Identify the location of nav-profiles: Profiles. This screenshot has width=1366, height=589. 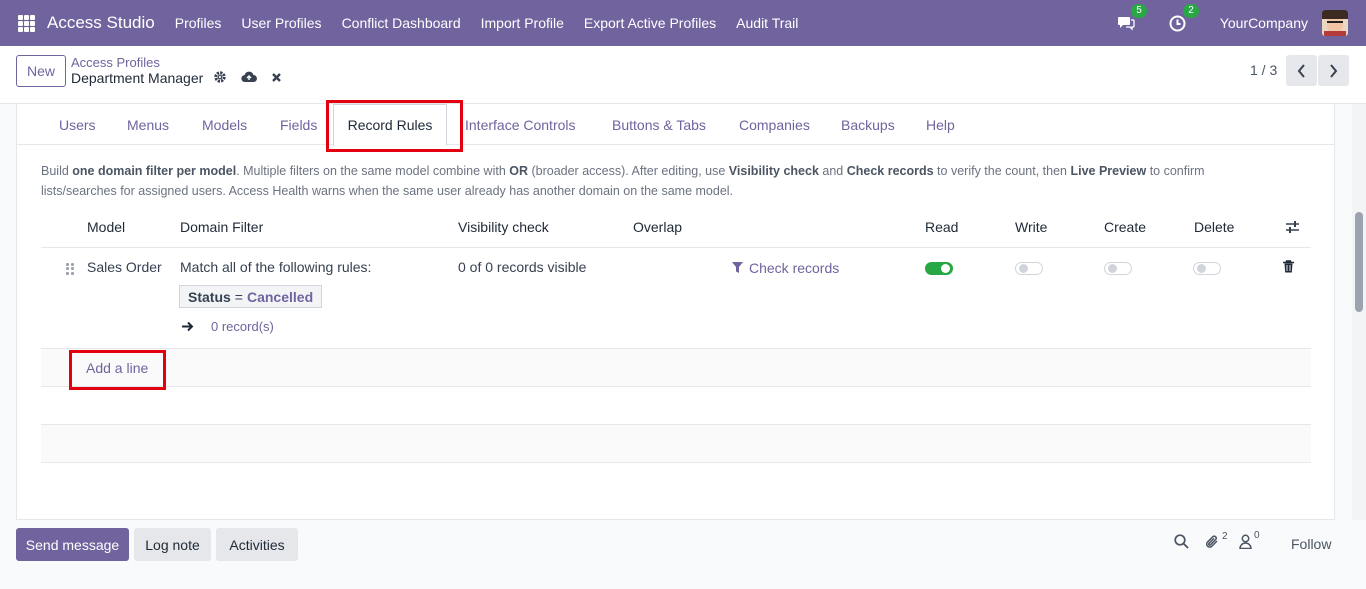
(198, 23).